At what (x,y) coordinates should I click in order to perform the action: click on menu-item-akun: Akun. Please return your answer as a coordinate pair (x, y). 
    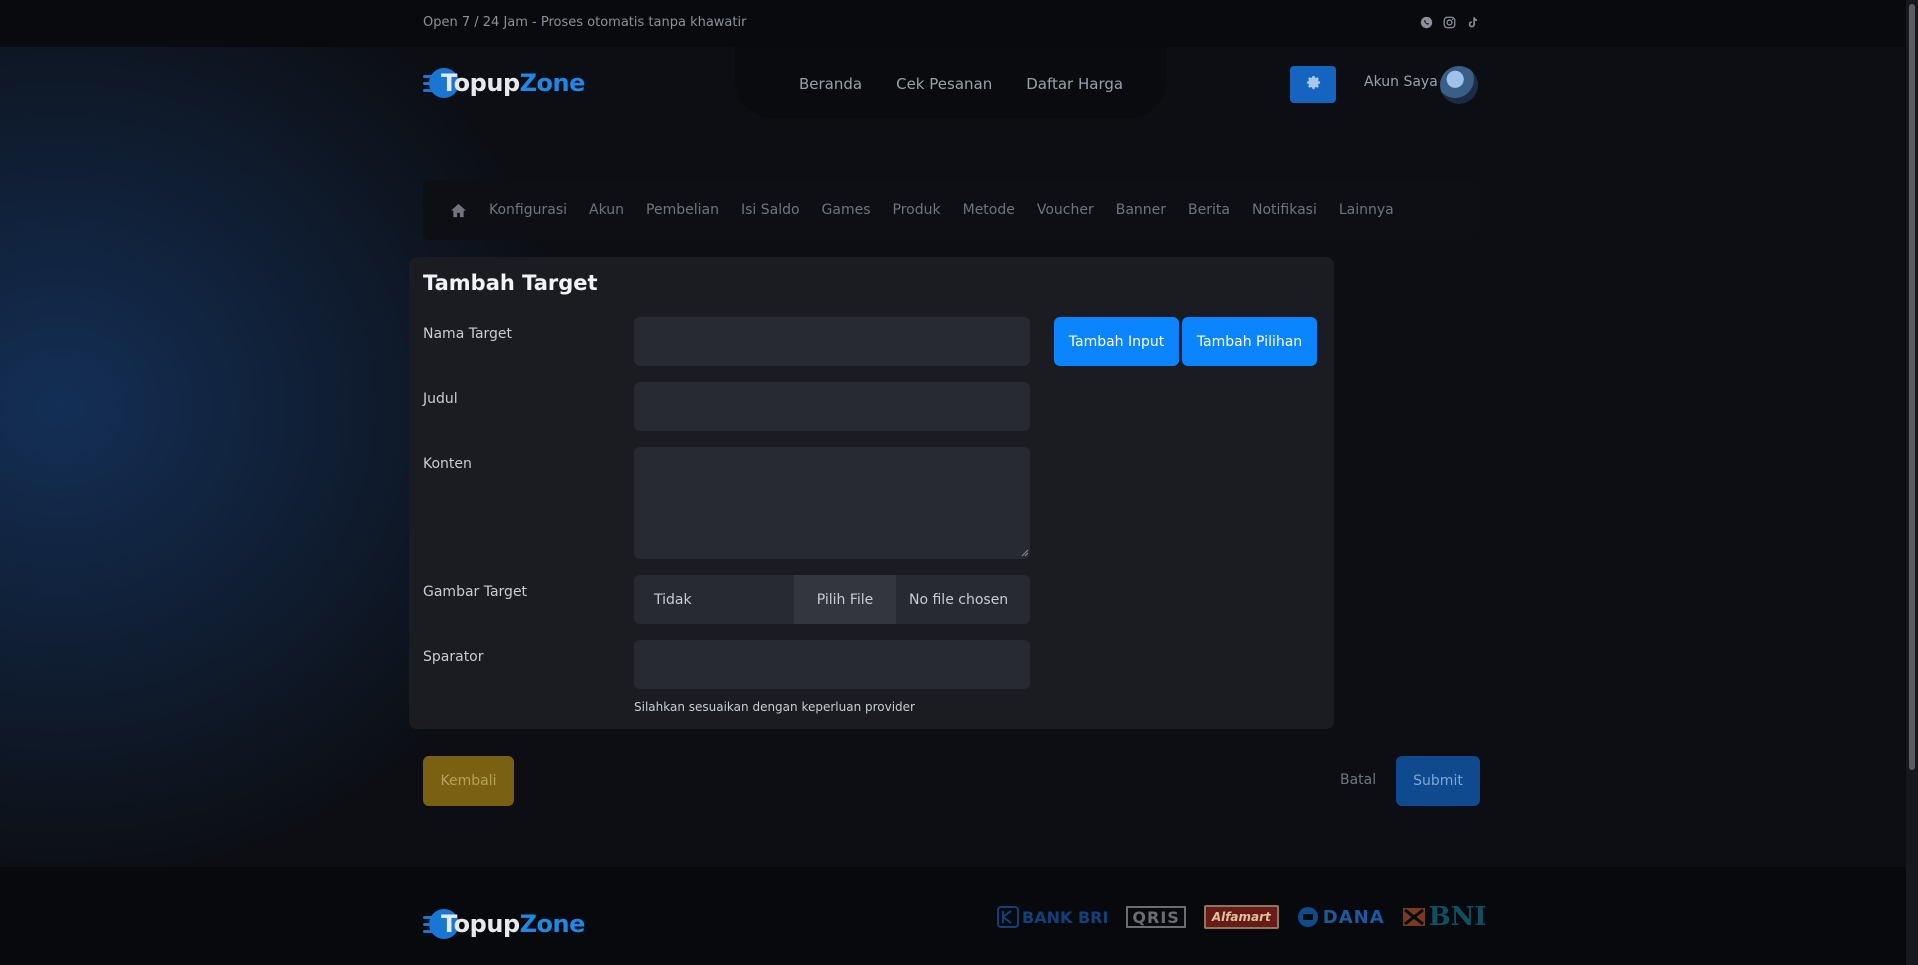
    Looking at the image, I should click on (606, 210).